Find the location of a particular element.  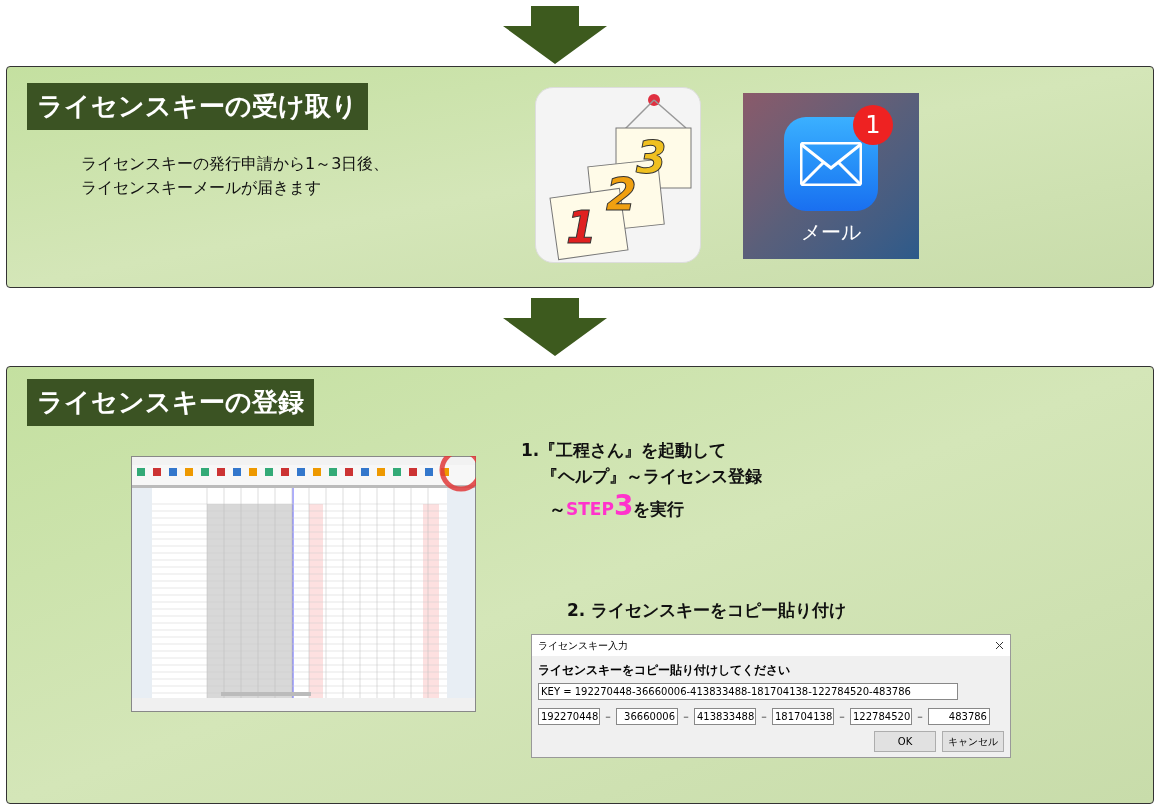

key-segment-field: 122784520 is located at coordinates (881, 716).